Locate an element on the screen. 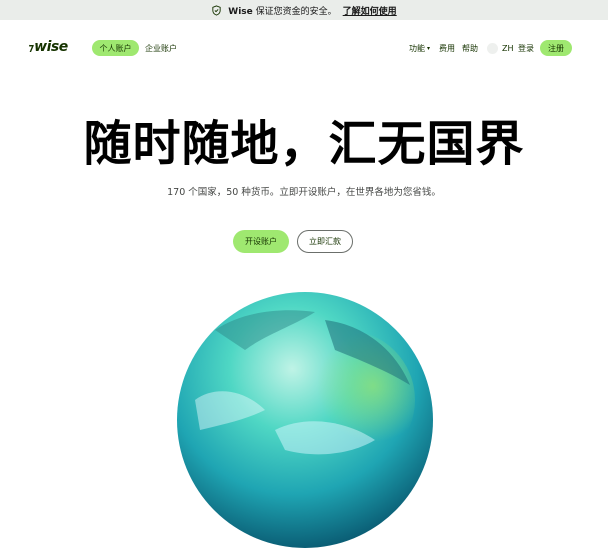 The width and height of the screenshot is (608, 550). signup-button: 注册 is located at coordinates (556, 48).